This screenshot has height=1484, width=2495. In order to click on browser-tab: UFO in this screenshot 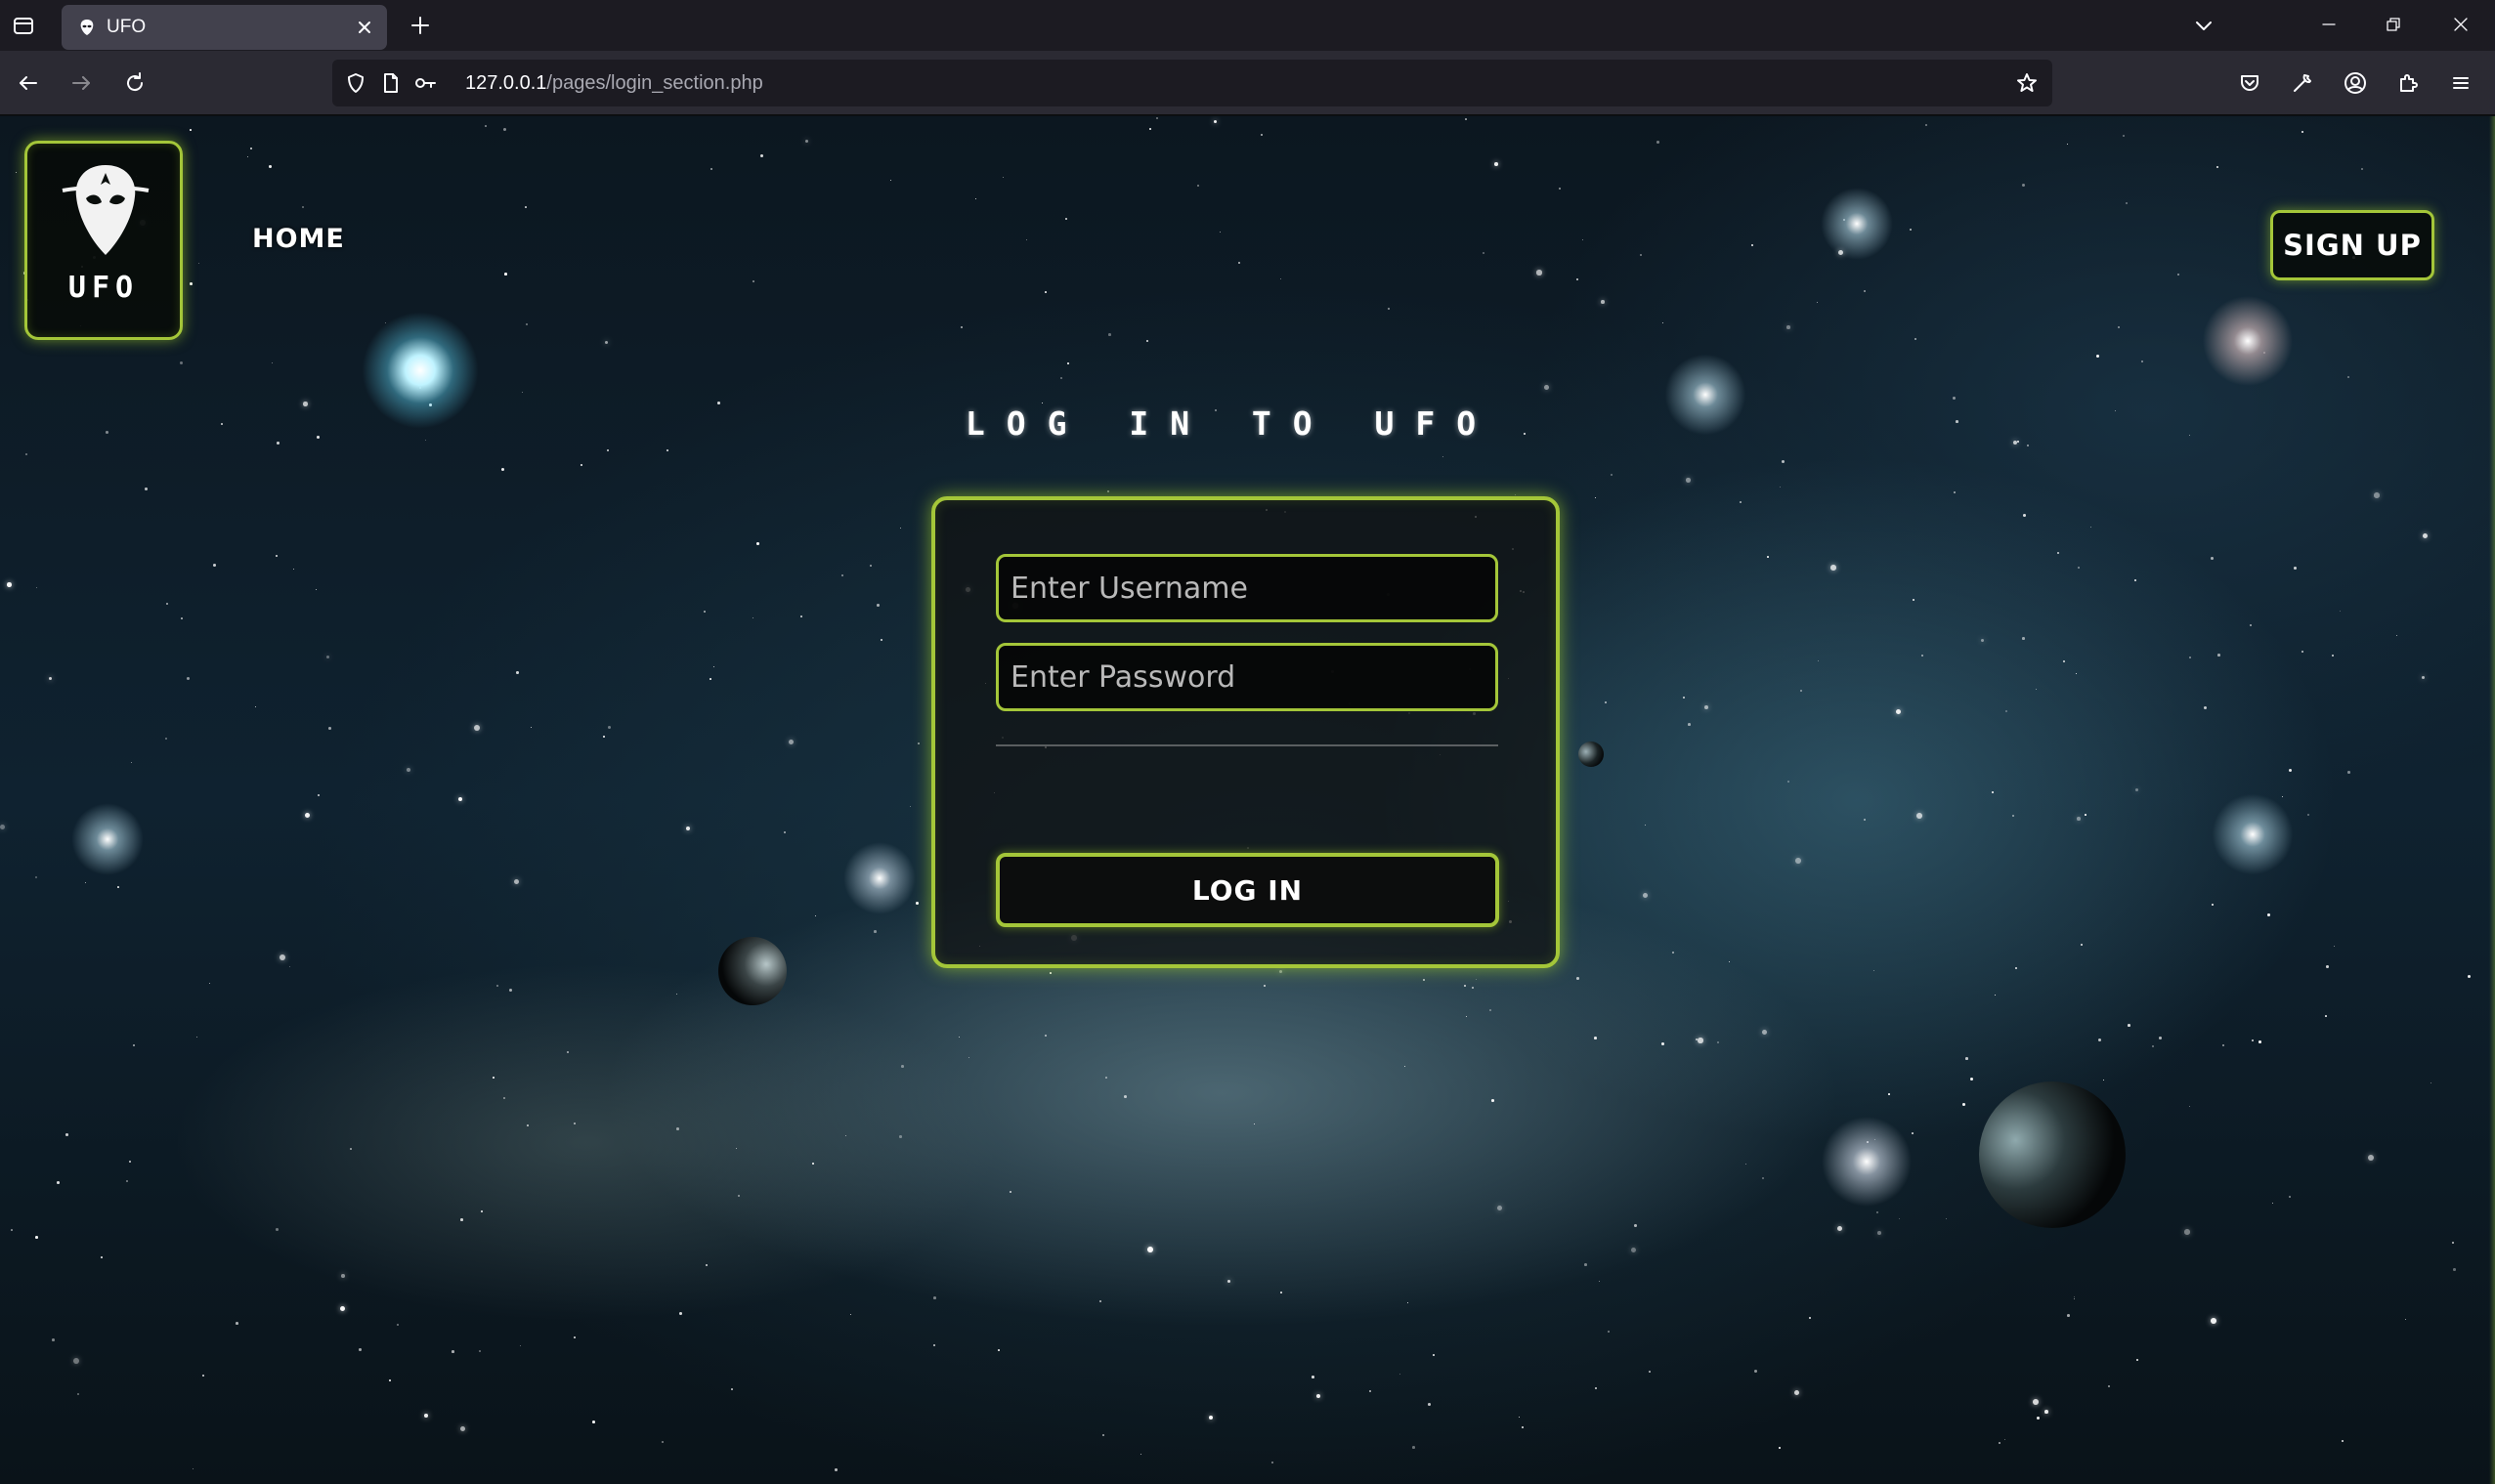, I will do `click(224, 27)`.